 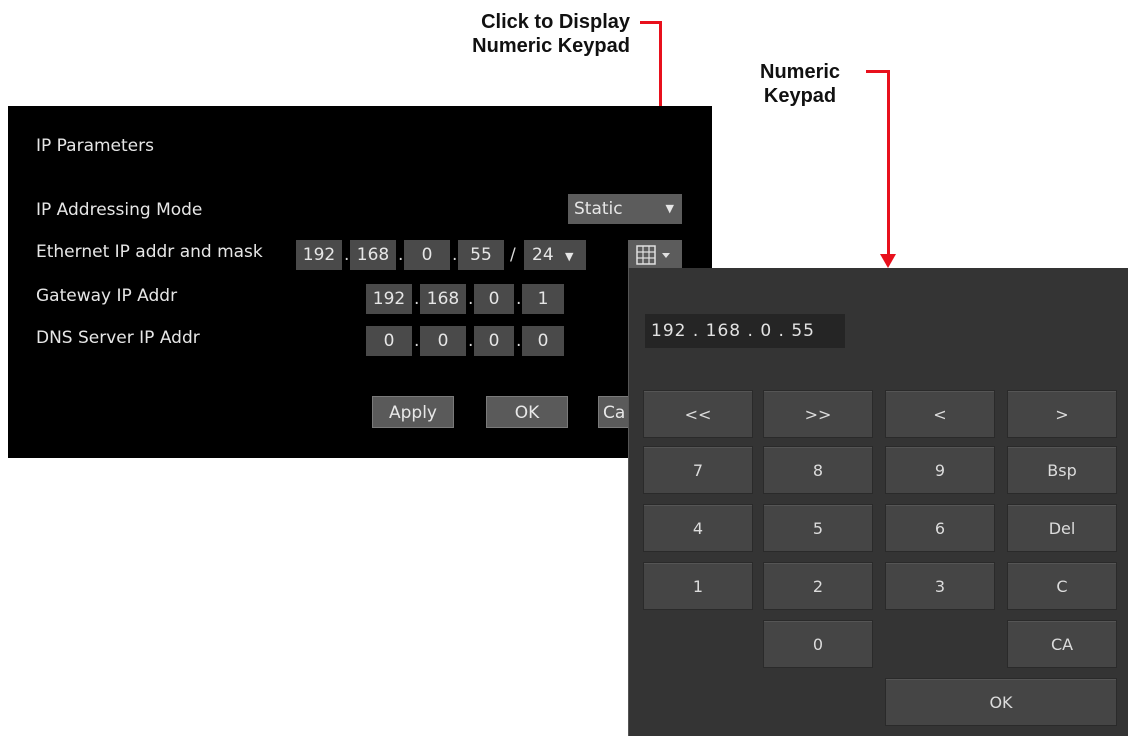 What do you see at coordinates (818, 586) in the screenshot?
I see `key-2: 2` at bounding box center [818, 586].